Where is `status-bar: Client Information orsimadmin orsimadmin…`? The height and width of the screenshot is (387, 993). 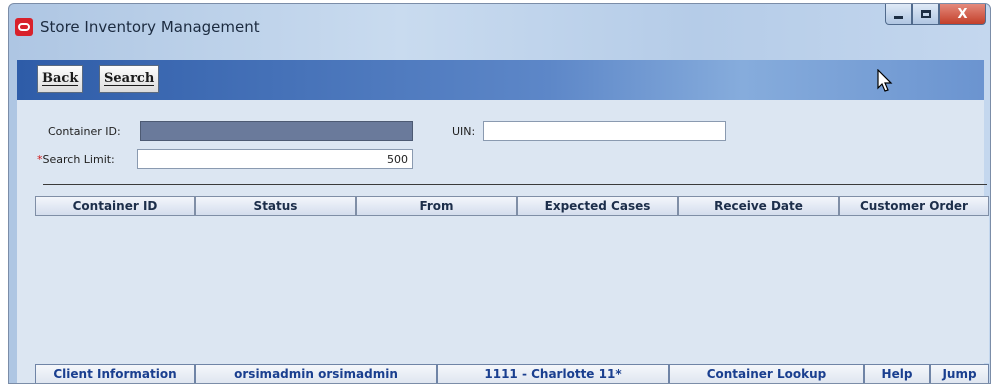
status-bar: Client Information orsimadmin orsimadmin… is located at coordinates (512, 373).